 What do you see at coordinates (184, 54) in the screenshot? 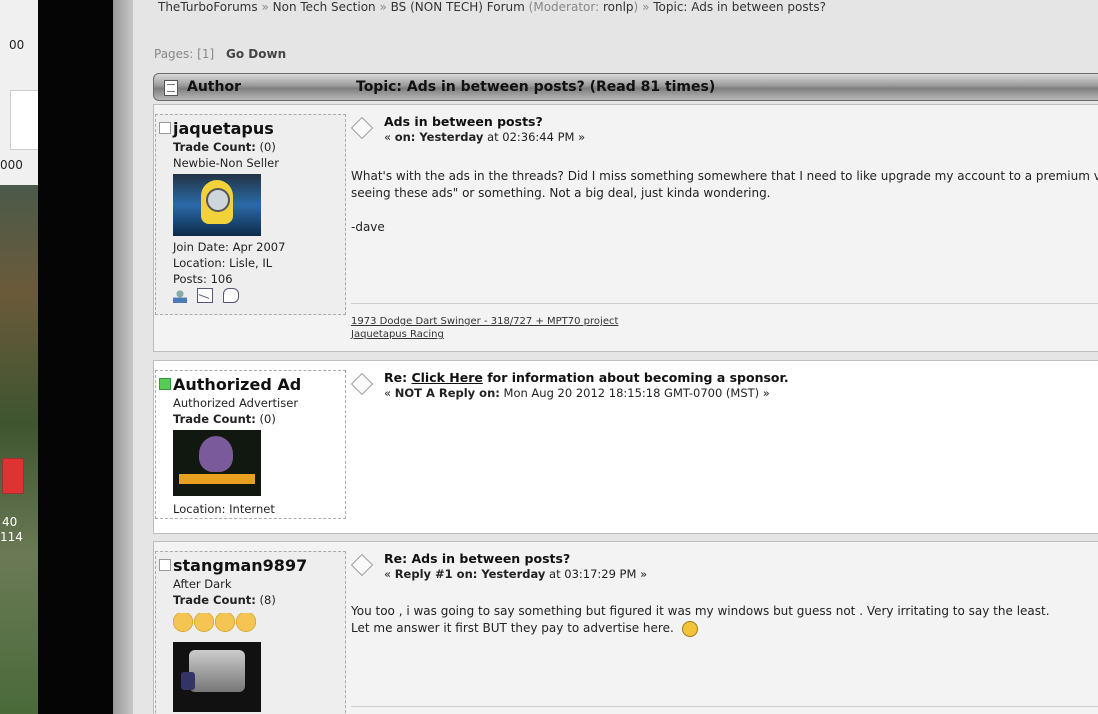
I see `pages-label: Pages: [1]` at bounding box center [184, 54].